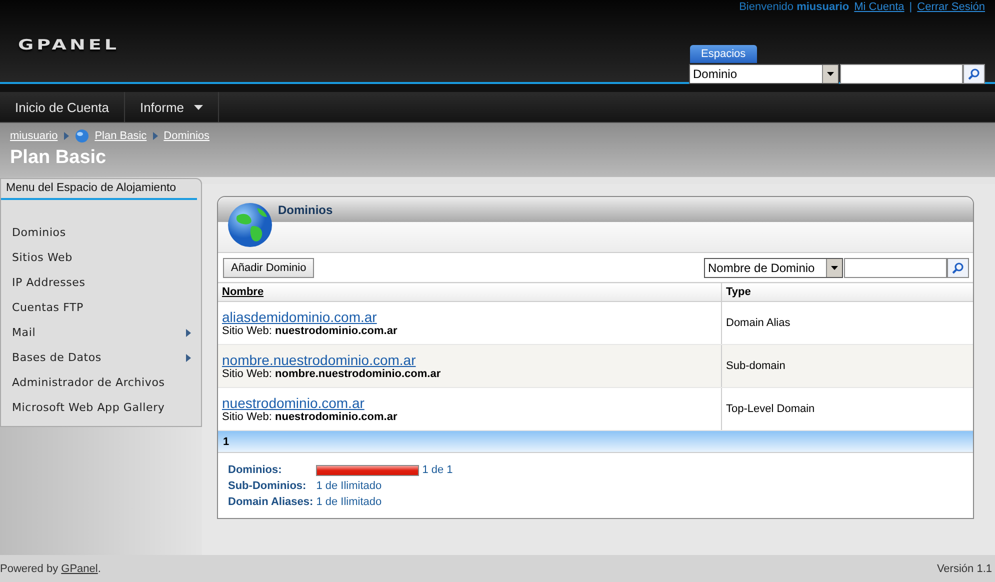 Image resolution: width=995 pixels, height=582 pixels. I want to click on sidebar-item: Dominios, so click(101, 232).